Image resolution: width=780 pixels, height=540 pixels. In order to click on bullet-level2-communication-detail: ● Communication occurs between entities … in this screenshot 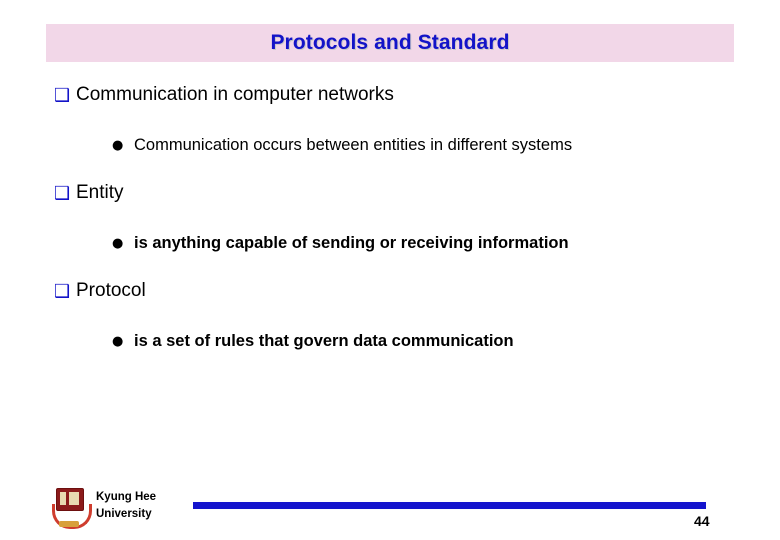, I will do `click(342, 145)`.